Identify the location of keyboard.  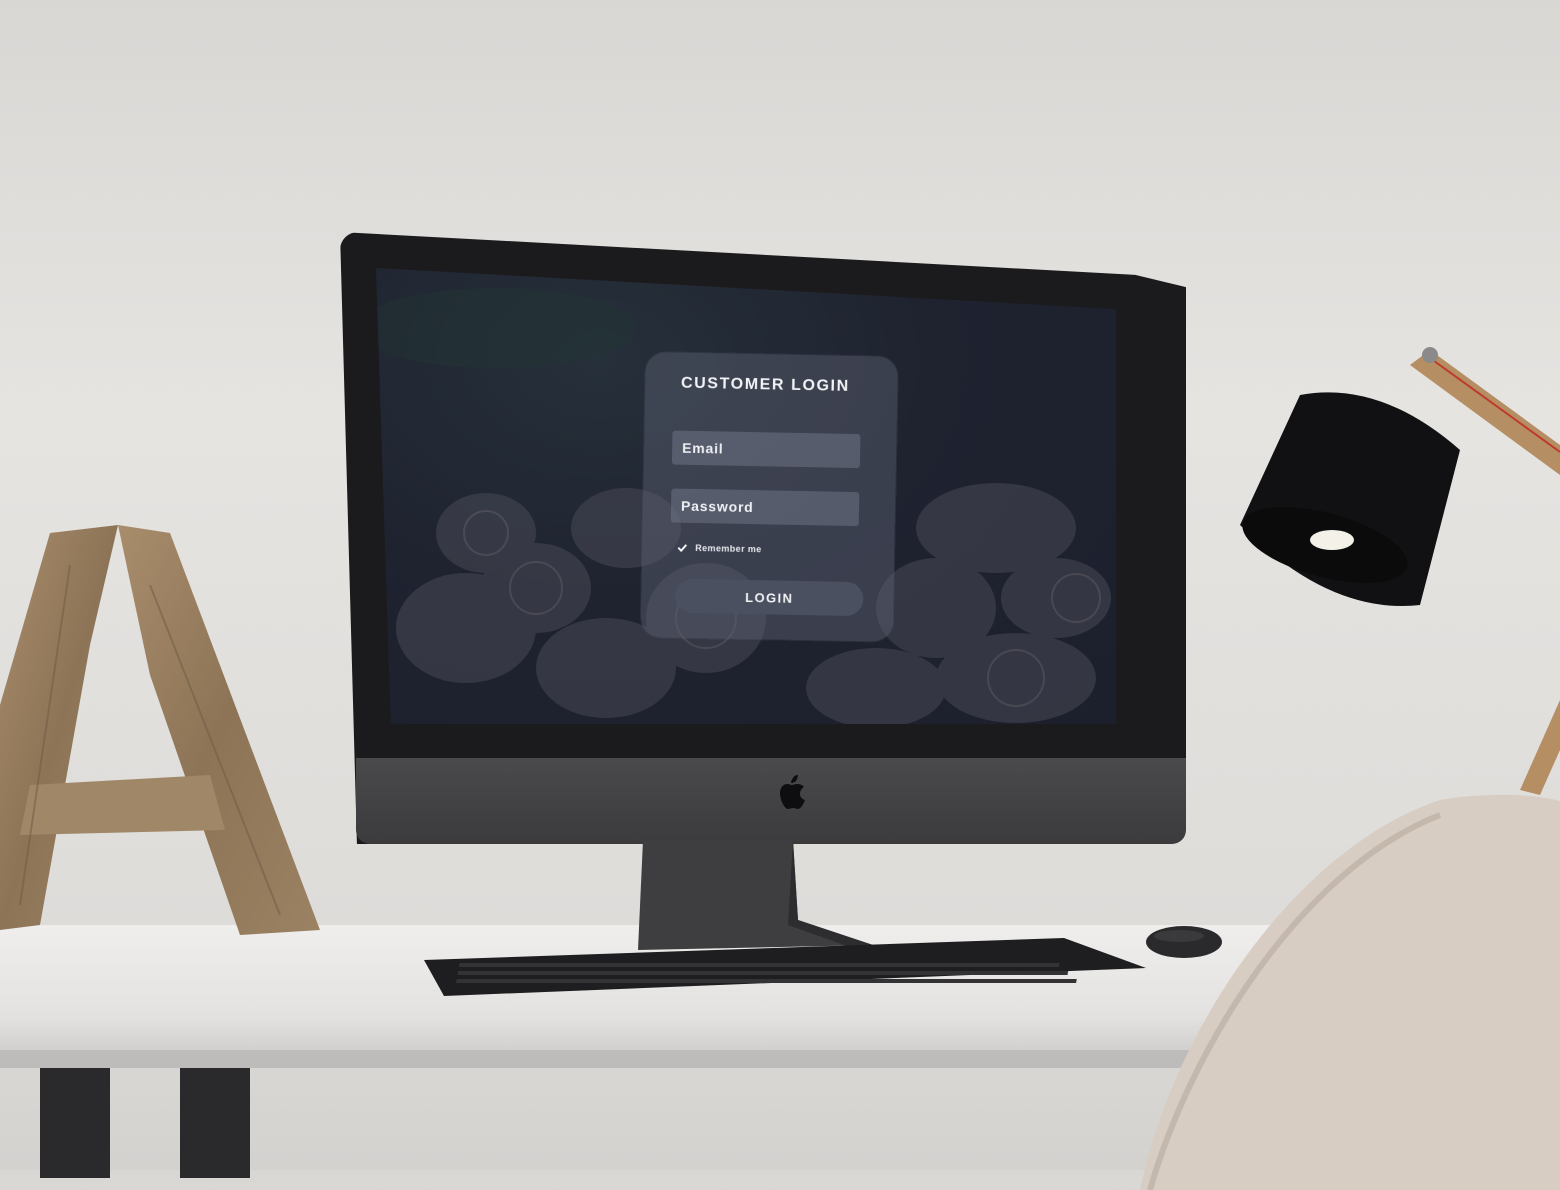
(785, 967).